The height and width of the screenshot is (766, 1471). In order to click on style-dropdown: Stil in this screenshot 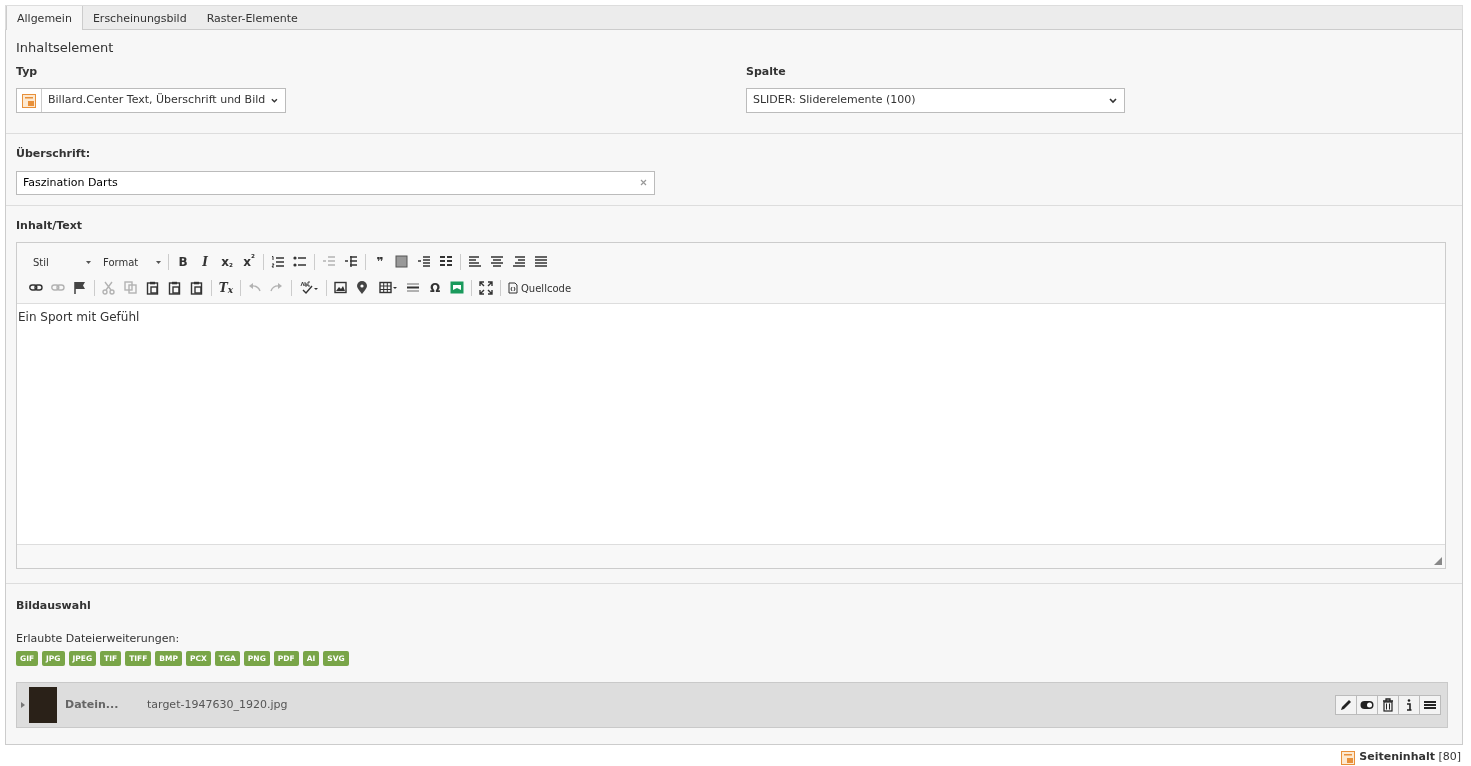, I will do `click(60, 262)`.